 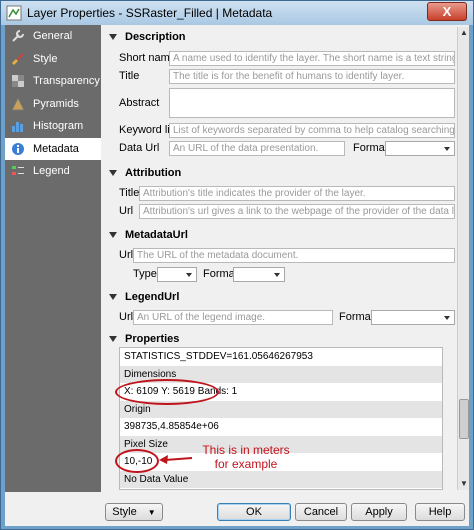 What do you see at coordinates (14, 13) in the screenshot?
I see `qgis-icon` at bounding box center [14, 13].